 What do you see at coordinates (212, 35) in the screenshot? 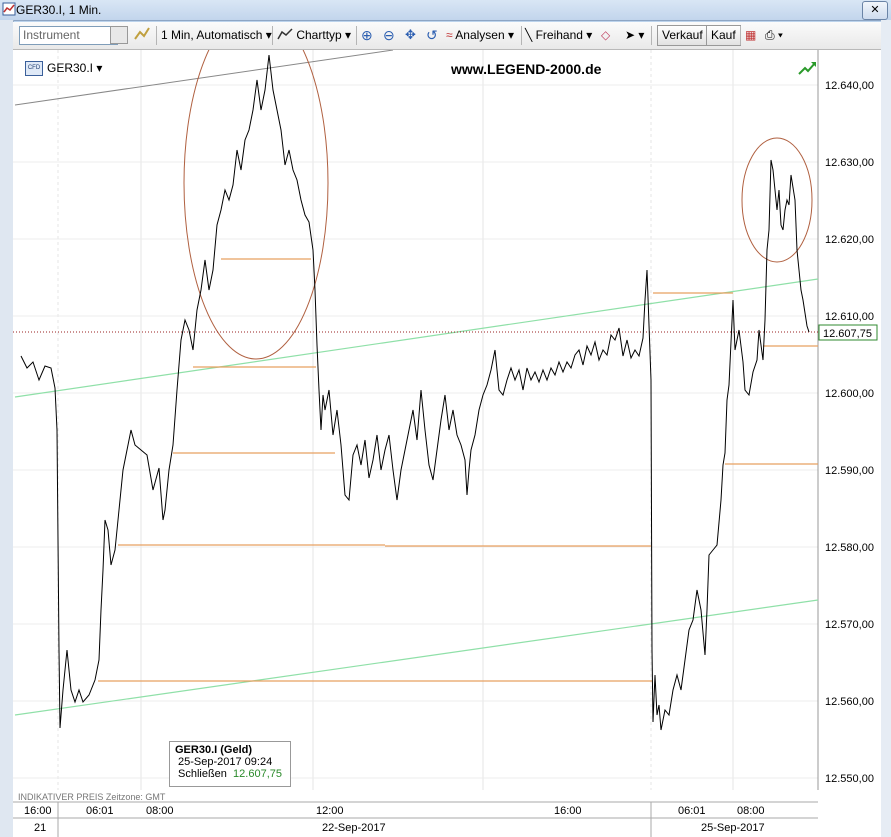
I see `interval-label: 1 Min, Automatisch` at bounding box center [212, 35].